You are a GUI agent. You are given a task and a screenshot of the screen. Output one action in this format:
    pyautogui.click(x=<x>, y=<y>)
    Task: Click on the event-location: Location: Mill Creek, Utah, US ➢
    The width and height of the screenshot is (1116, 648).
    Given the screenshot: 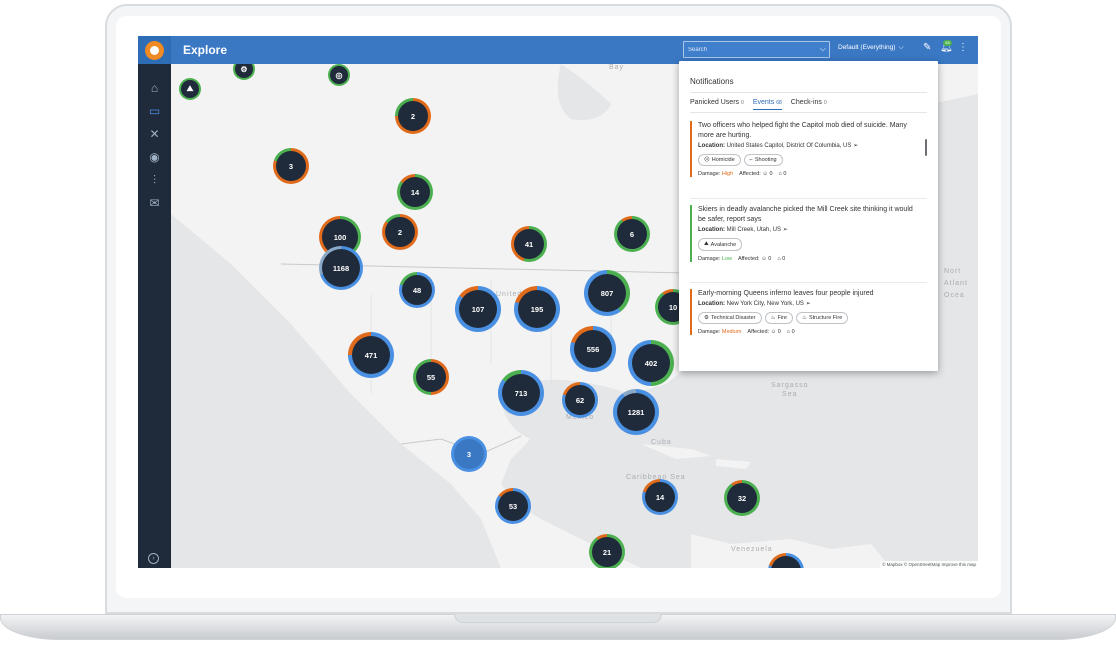 What is the action you would take?
    pyautogui.click(x=743, y=230)
    